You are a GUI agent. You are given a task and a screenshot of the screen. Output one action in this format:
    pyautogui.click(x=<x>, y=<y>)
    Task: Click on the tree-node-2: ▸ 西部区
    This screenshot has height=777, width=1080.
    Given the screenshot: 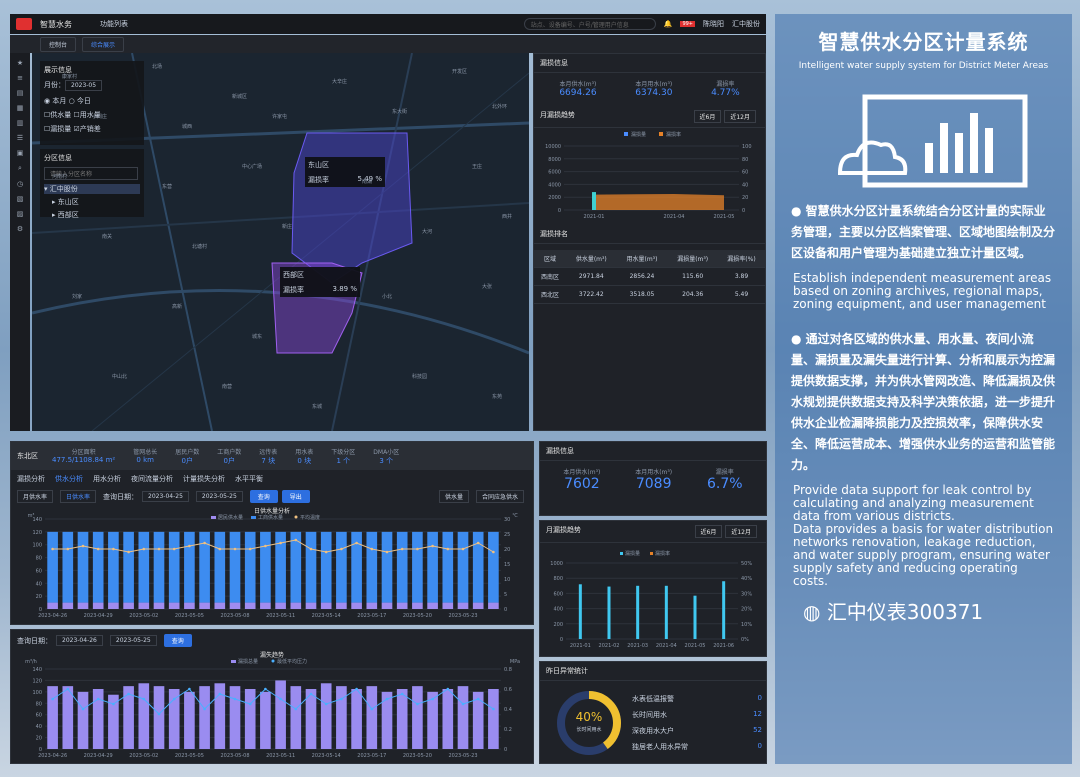 What is the action you would take?
    pyautogui.click(x=92, y=215)
    